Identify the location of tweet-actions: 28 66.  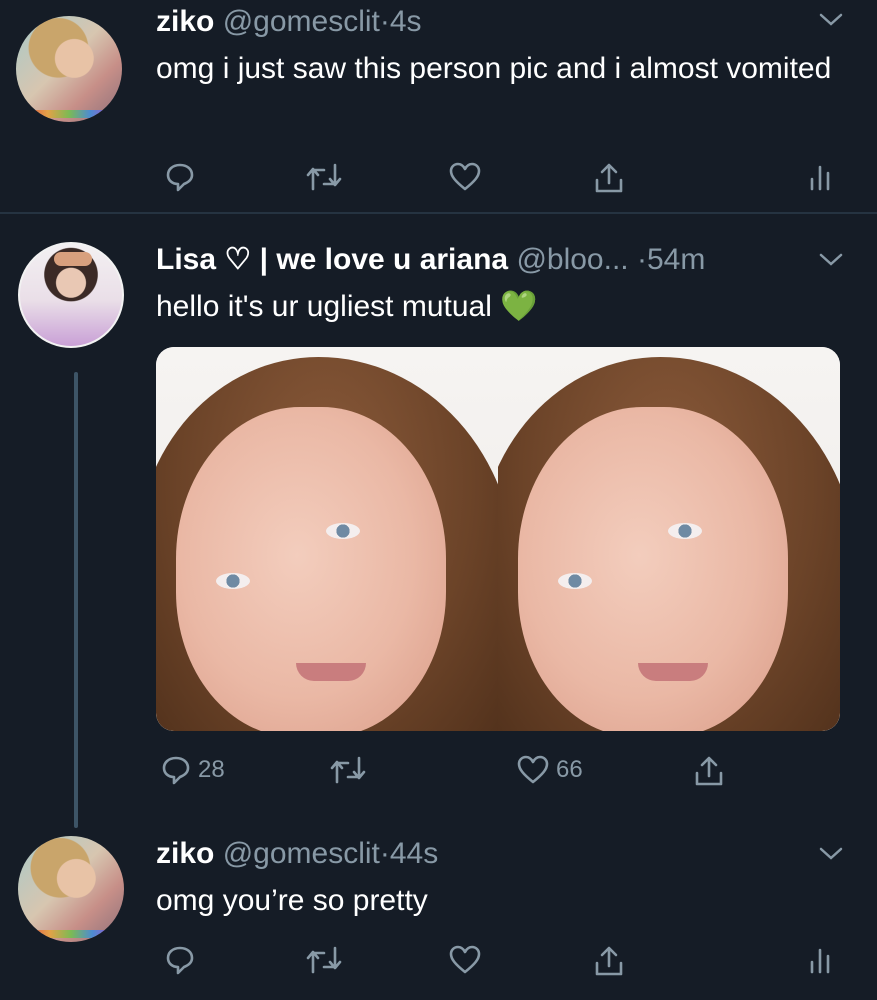
(496, 771).